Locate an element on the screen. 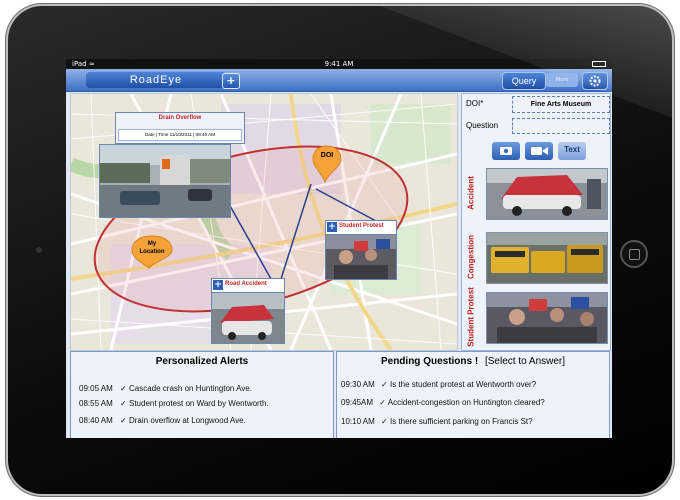  pending-questions-header: Pending Questions ! [Select to Answer] is located at coordinates (473, 361).